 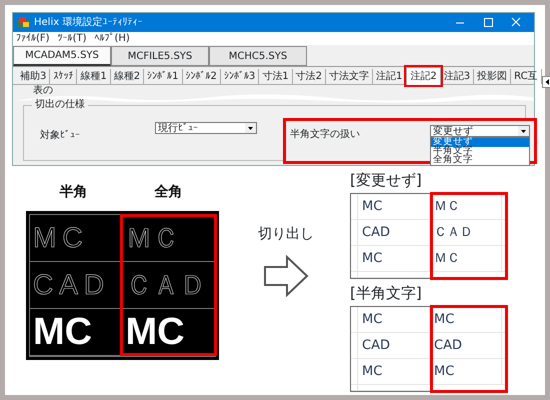 I want to click on settings-tab: 寸法1, so click(x=276, y=76).